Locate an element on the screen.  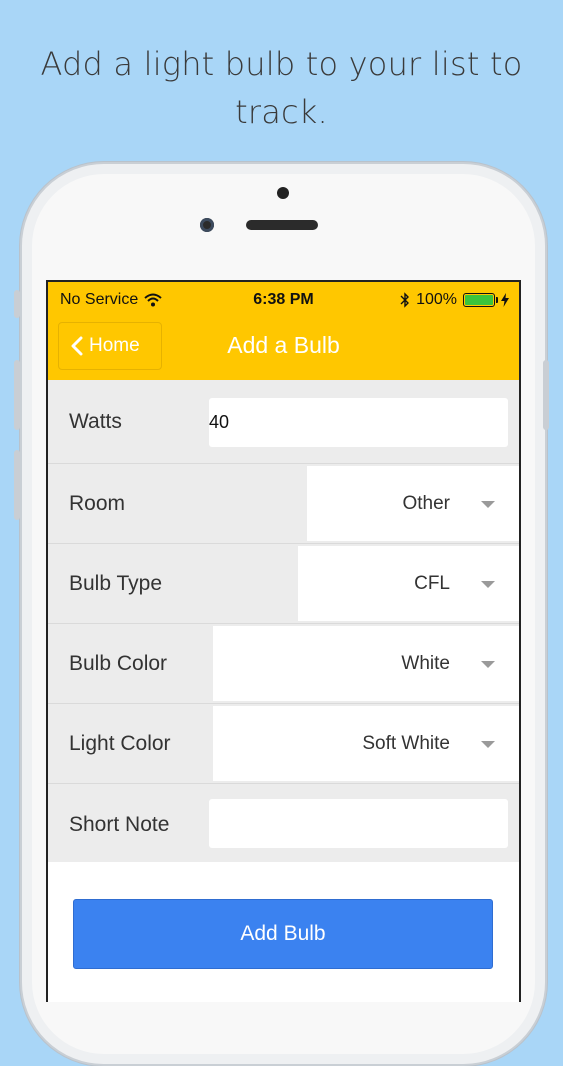
room-select: Other is located at coordinates (413, 503).